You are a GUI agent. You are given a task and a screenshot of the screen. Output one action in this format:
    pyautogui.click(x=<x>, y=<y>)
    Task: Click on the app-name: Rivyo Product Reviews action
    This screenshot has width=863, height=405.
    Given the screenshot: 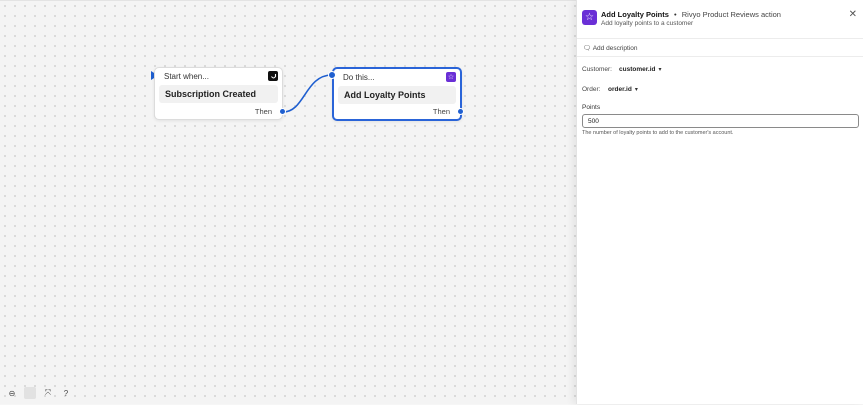 What is the action you would take?
    pyautogui.click(x=731, y=14)
    